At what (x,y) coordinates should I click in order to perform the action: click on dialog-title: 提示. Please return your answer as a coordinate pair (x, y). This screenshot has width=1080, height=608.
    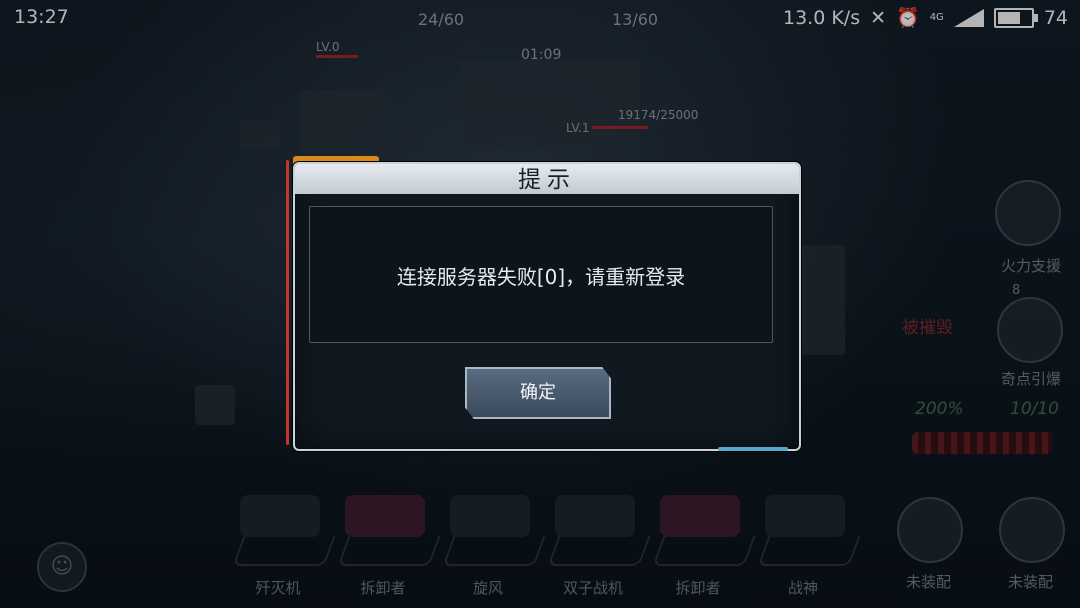
    Looking at the image, I should click on (547, 179).